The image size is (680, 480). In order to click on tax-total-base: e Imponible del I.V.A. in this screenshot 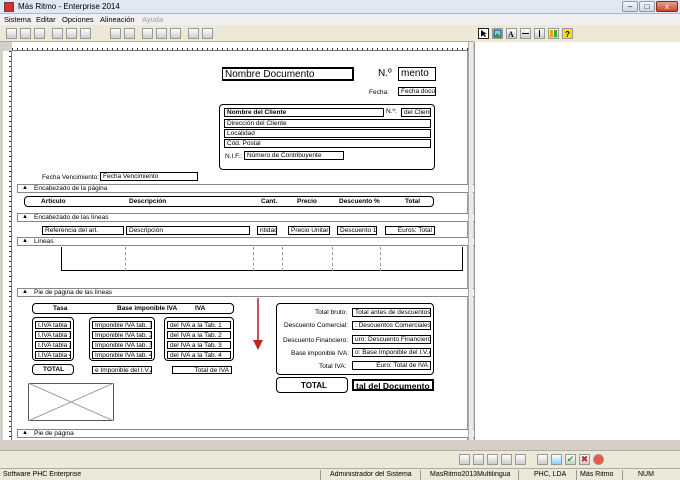, I will do `click(122, 370)`.